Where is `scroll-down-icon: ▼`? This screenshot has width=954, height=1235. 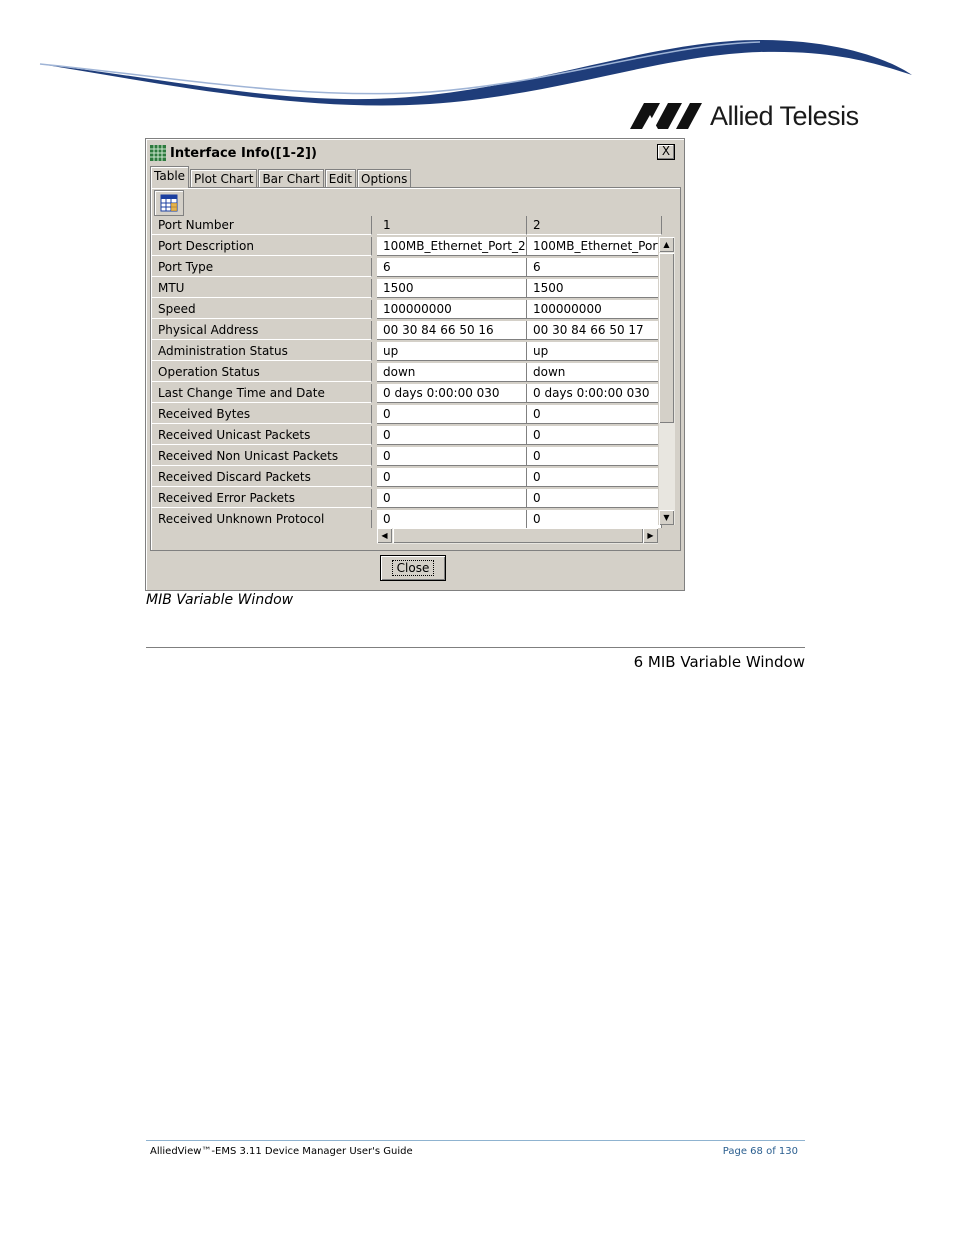
scroll-down-icon: ▼ is located at coordinates (666, 517).